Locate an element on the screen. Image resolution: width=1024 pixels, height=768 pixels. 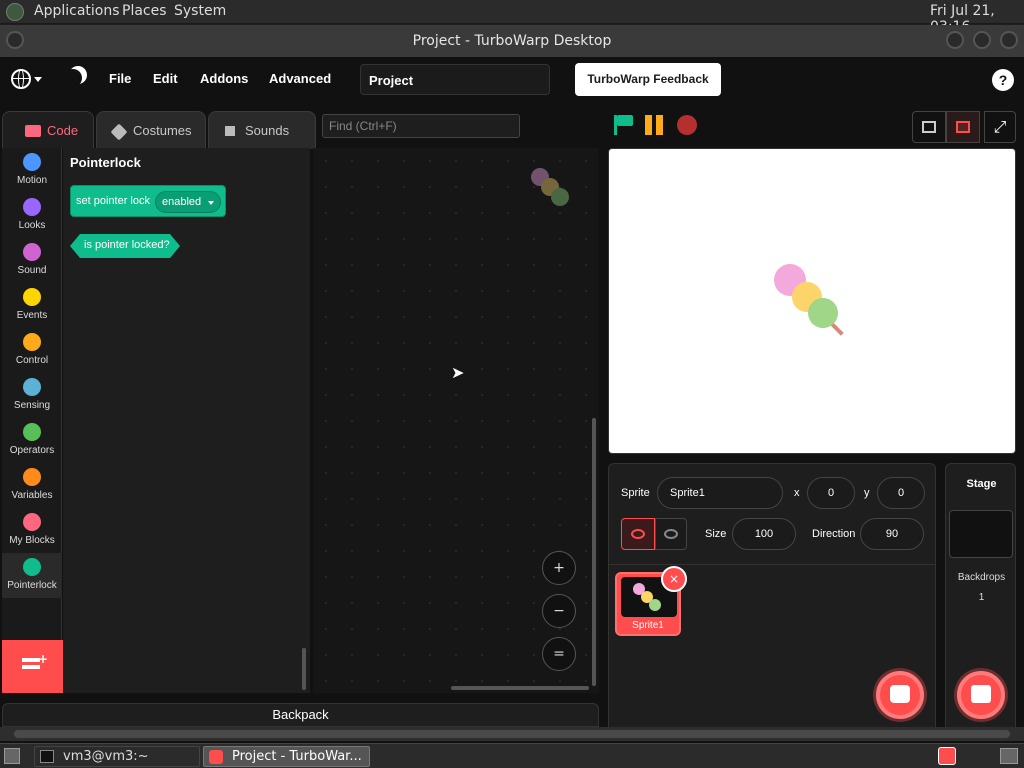
category-events: Events is located at coordinates (32, 305).